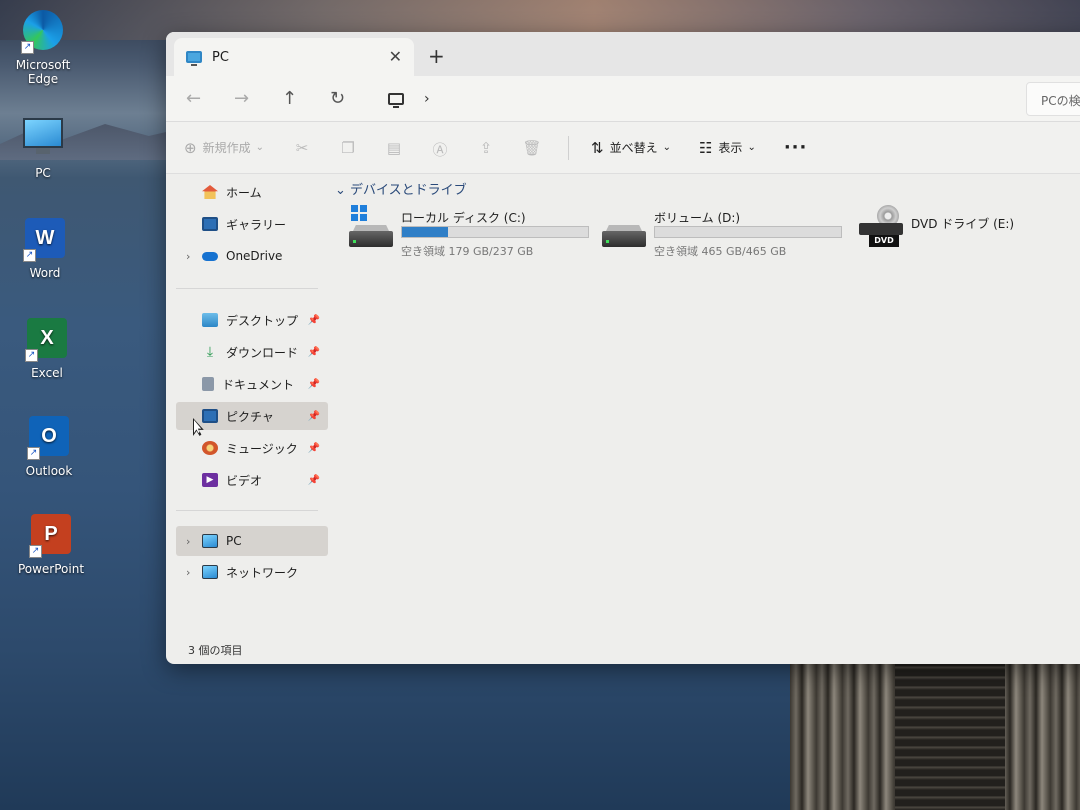 Image resolution: width=1080 pixels, height=810 pixels. Describe the element at coordinates (247, 419) in the screenshot. I see `navigation-pane: ホーム ギャラリー › OneDrive デスクトップ 📌 ⤓ ダウンロード 📌` at that location.